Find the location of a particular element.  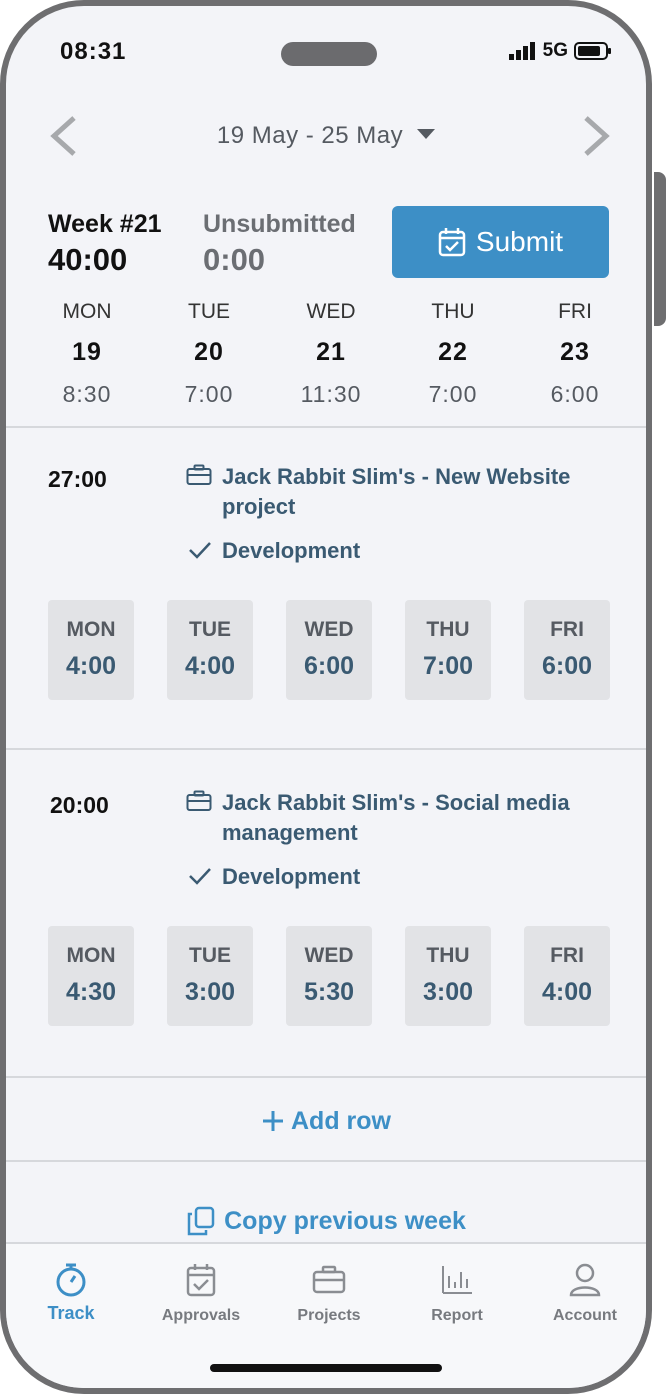

user-icon is located at coordinates (585, 1280).